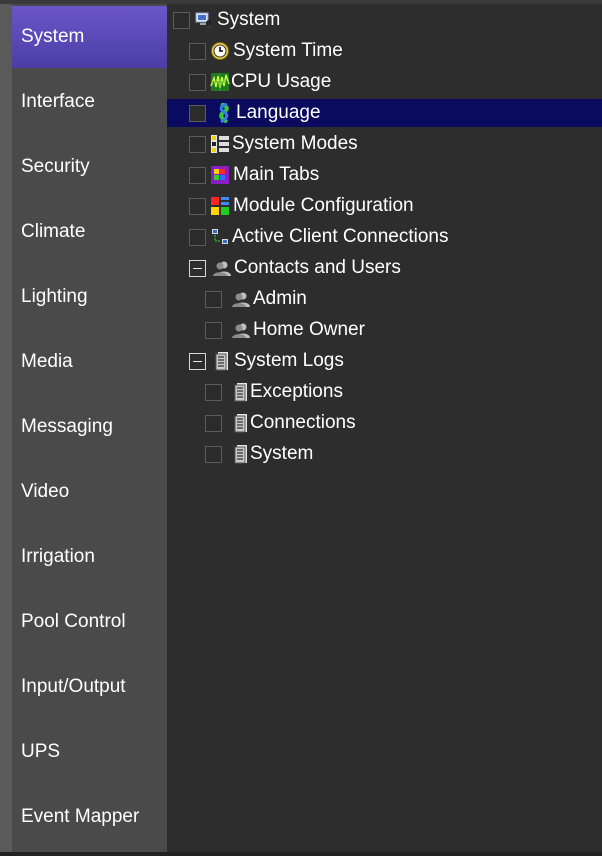 Image resolution: width=602 pixels, height=856 pixels. I want to click on cpu-graph-icon, so click(220, 82).